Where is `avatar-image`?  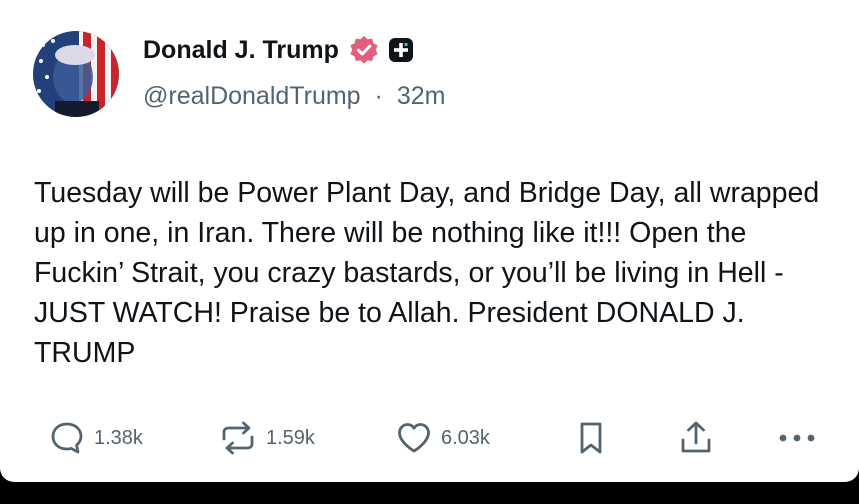 avatar-image is located at coordinates (76, 74).